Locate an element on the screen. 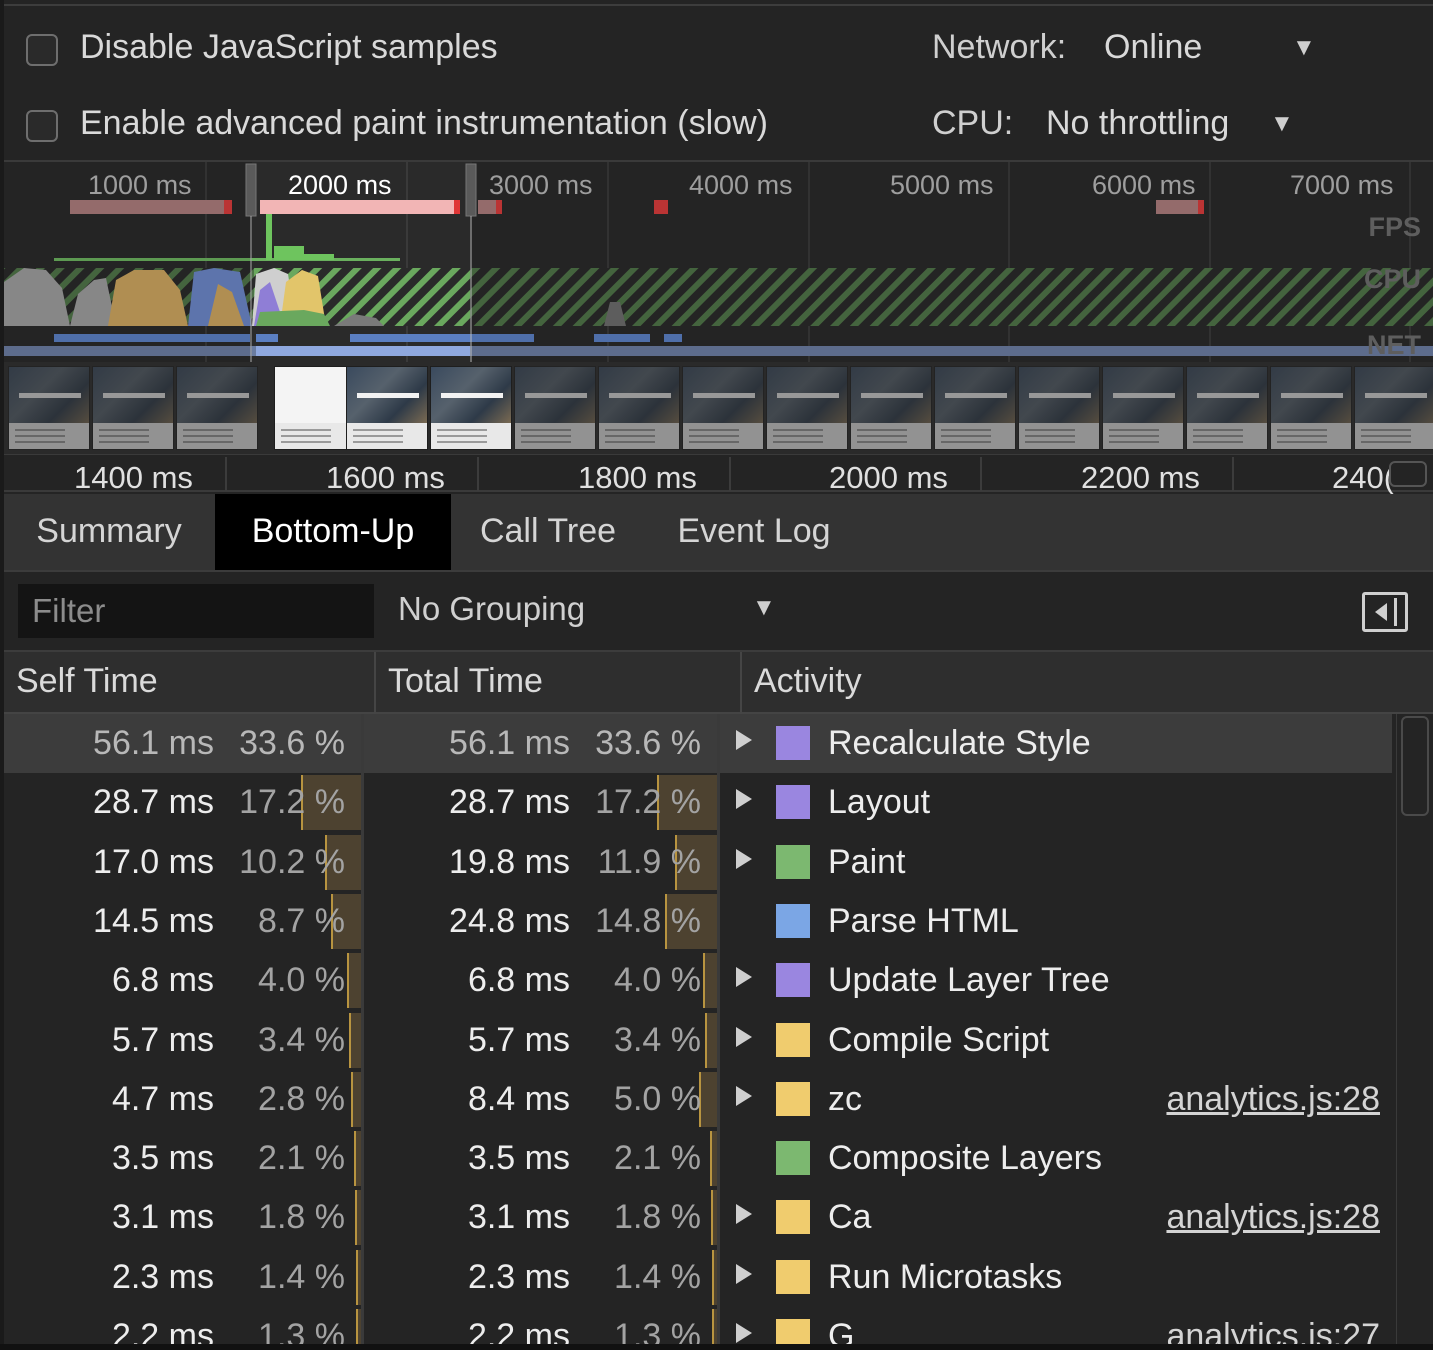 The width and height of the screenshot is (1433, 1350). vertical-scrollbar is located at coordinates (1414, 1029).